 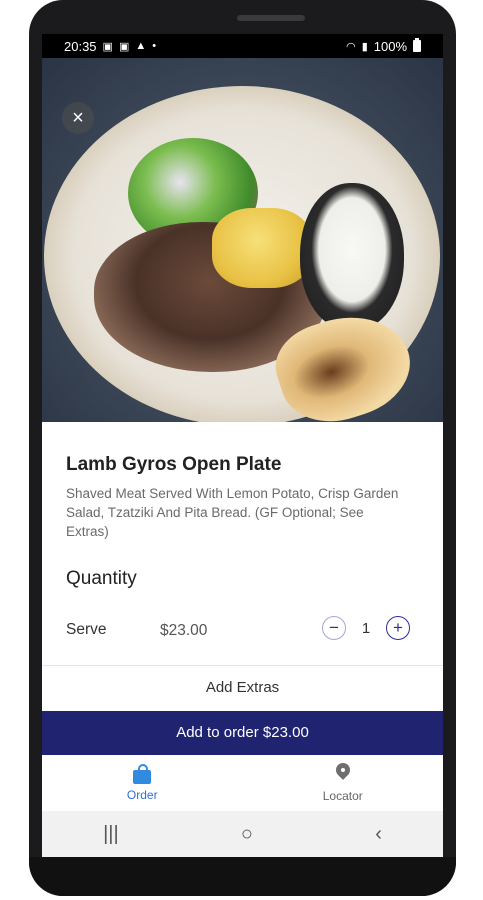 What do you see at coordinates (242, 876) in the screenshot?
I see `phone-chin` at bounding box center [242, 876].